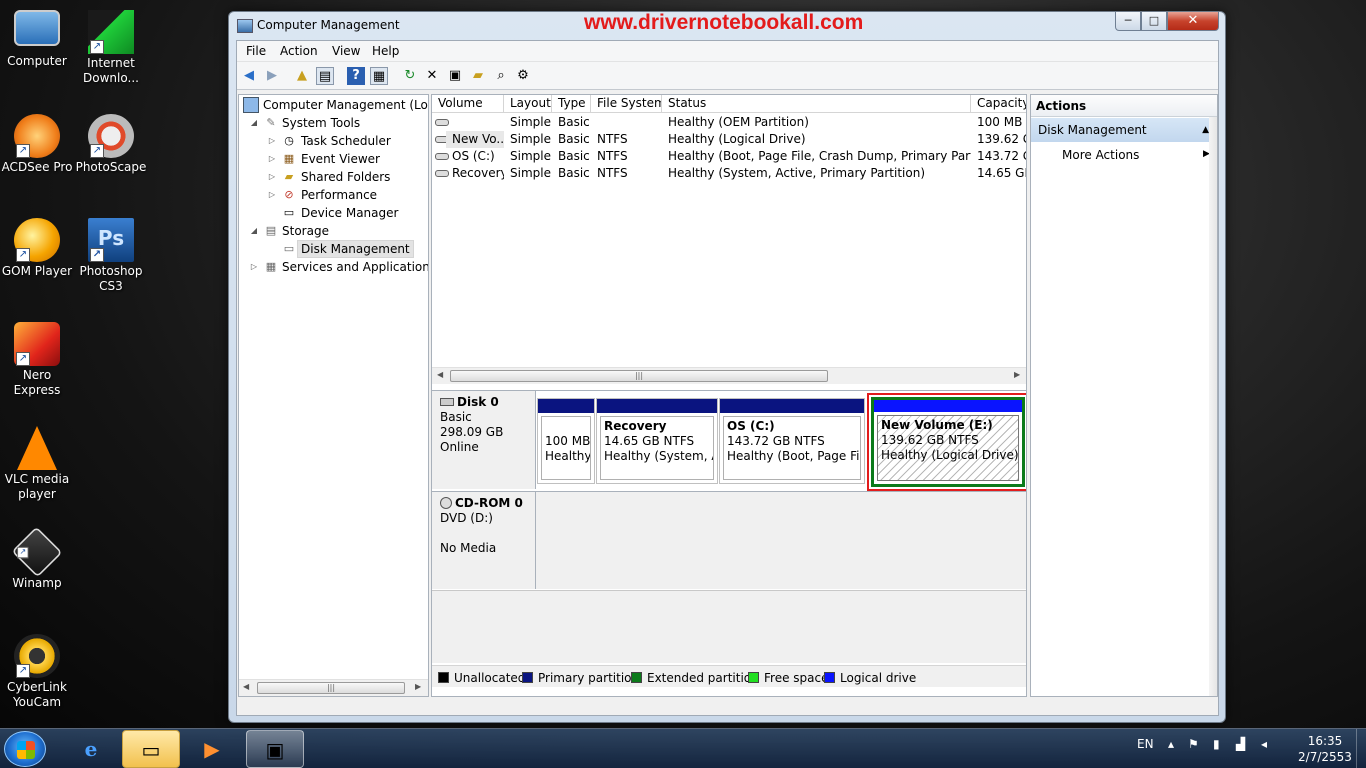 The height and width of the screenshot is (768, 1366). I want to click on actions-section-disk-management: Disk Management ▲, so click(1124, 130).